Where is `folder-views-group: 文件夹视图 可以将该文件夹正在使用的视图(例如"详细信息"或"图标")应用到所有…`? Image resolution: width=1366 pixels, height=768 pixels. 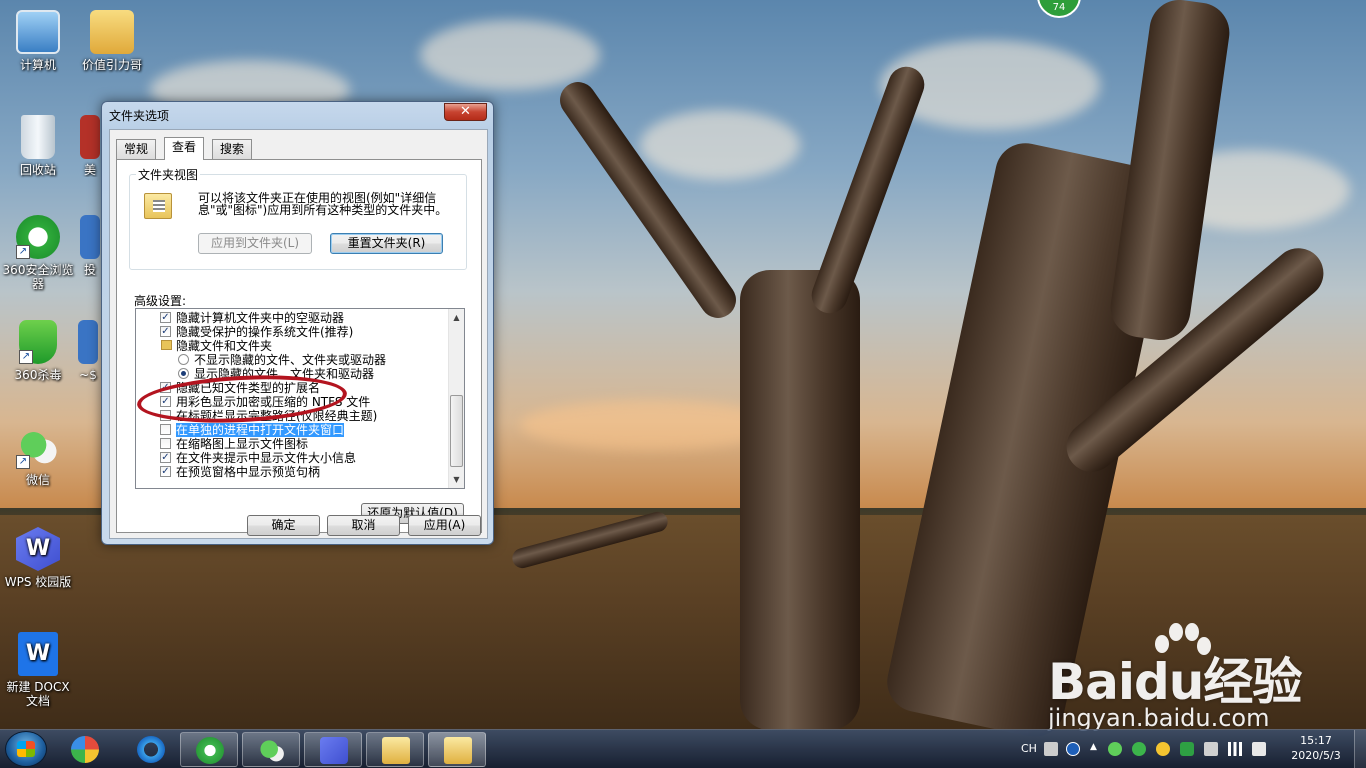 folder-views-group: 文件夹视图 可以将该文件夹正在使用的视图(例如"详细信息"或"图标")应用到所有… is located at coordinates (298, 218).